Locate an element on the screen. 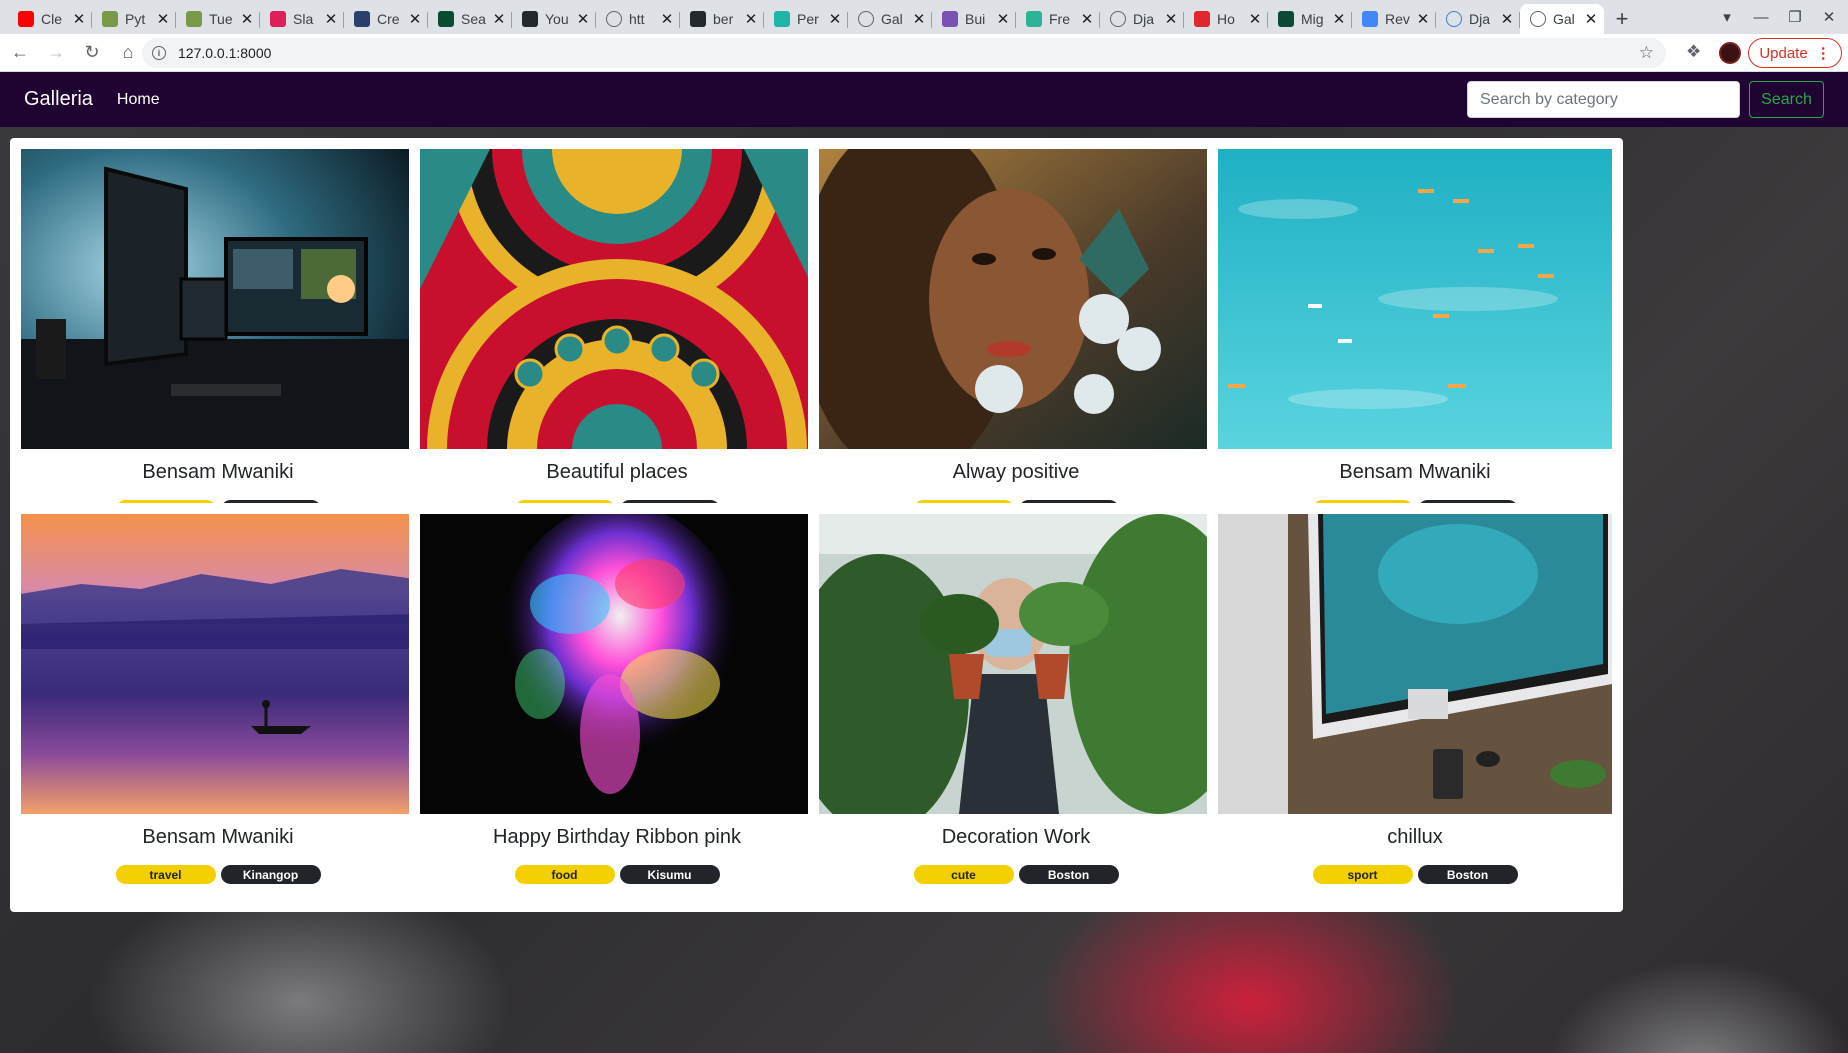  address-url: 127.0.0.1:8000 is located at coordinates (224, 53).